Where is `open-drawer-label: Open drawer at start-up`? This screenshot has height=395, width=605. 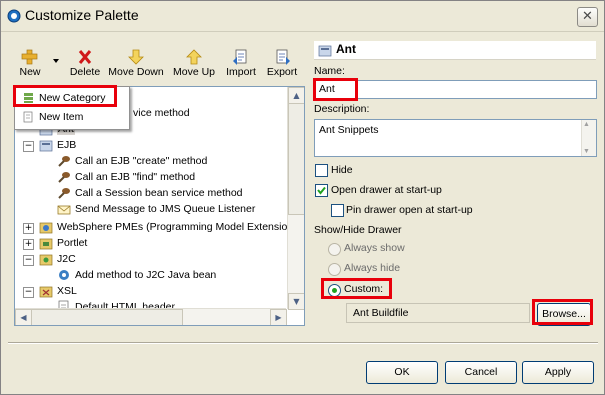 open-drawer-label: Open drawer at start-up is located at coordinates (386, 190).